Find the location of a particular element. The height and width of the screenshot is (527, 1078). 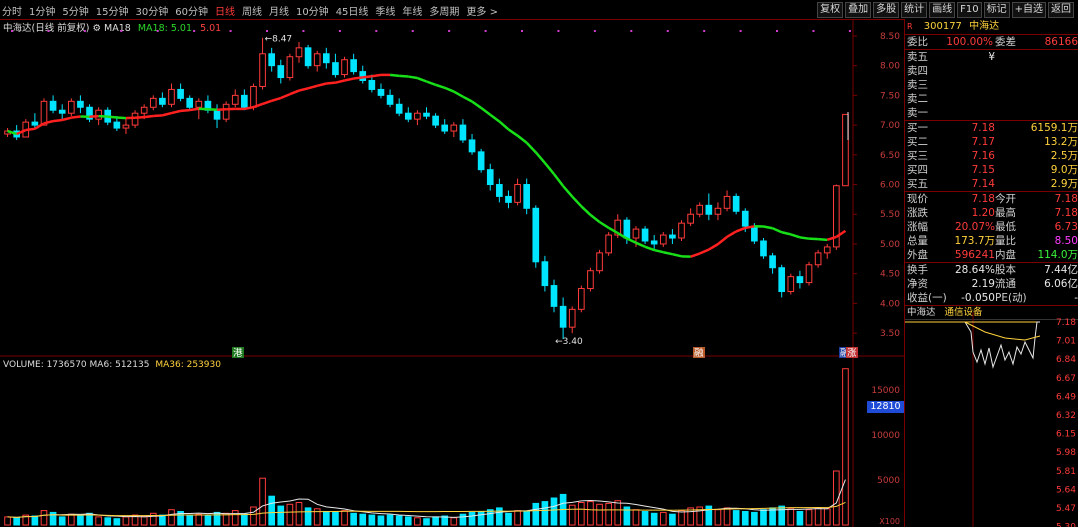

buy-row-0-value2: 6159.1万 is located at coordinates (1054, 128).